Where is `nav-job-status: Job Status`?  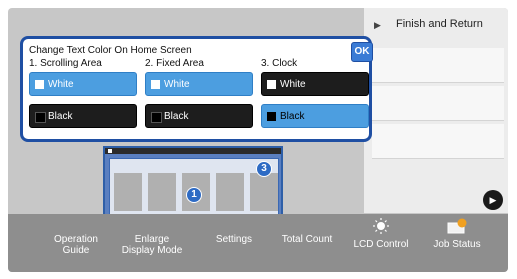
nav-job-status: Job Status is located at coordinates (457, 234).